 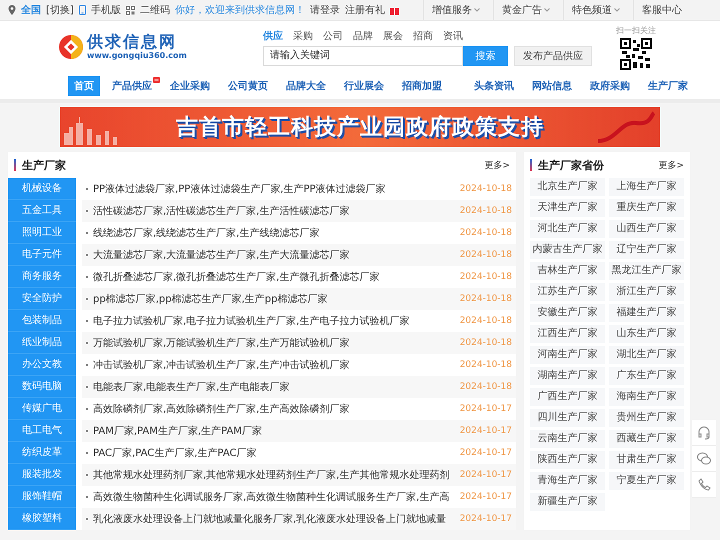 What do you see at coordinates (132, 42) in the screenshot?
I see `logo-name: 供求信息网` at bounding box center [132, 42].